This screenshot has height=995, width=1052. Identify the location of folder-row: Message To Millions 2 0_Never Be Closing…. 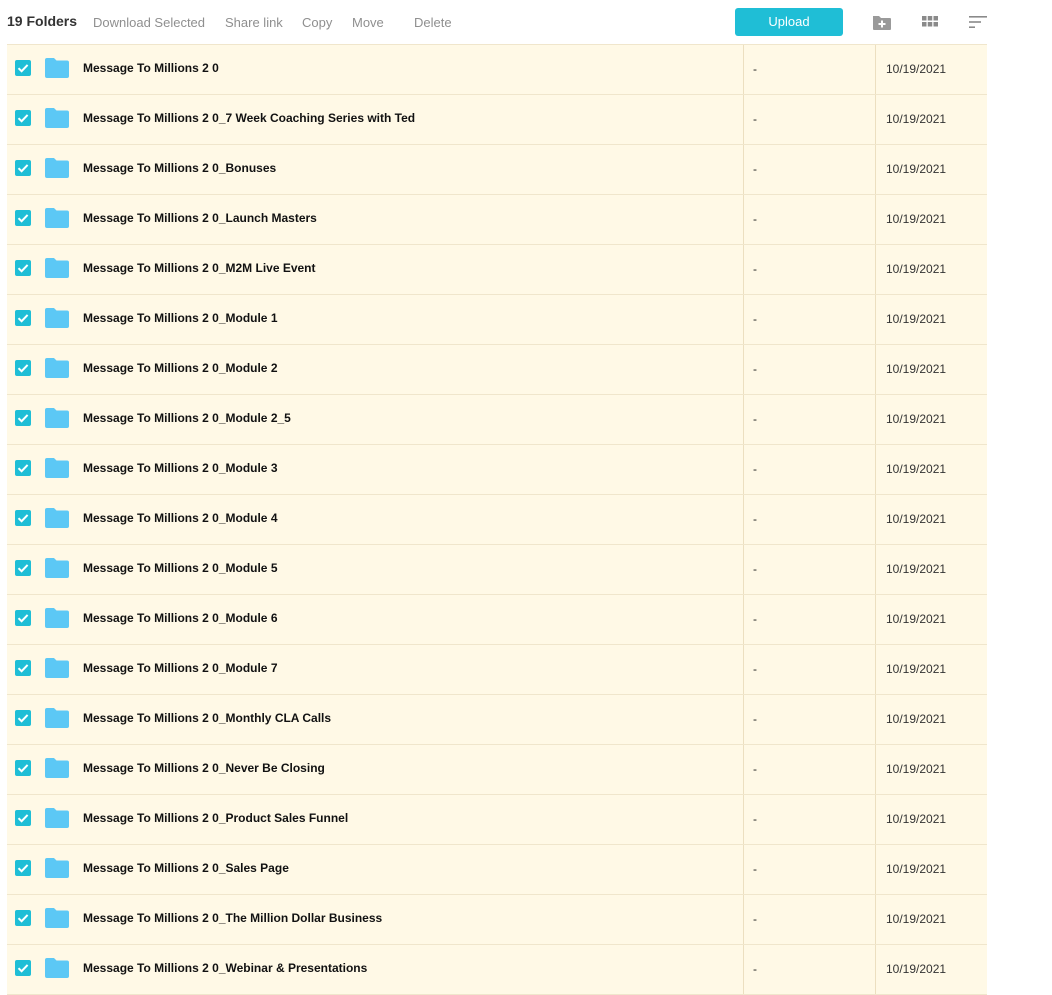
(497, 770).